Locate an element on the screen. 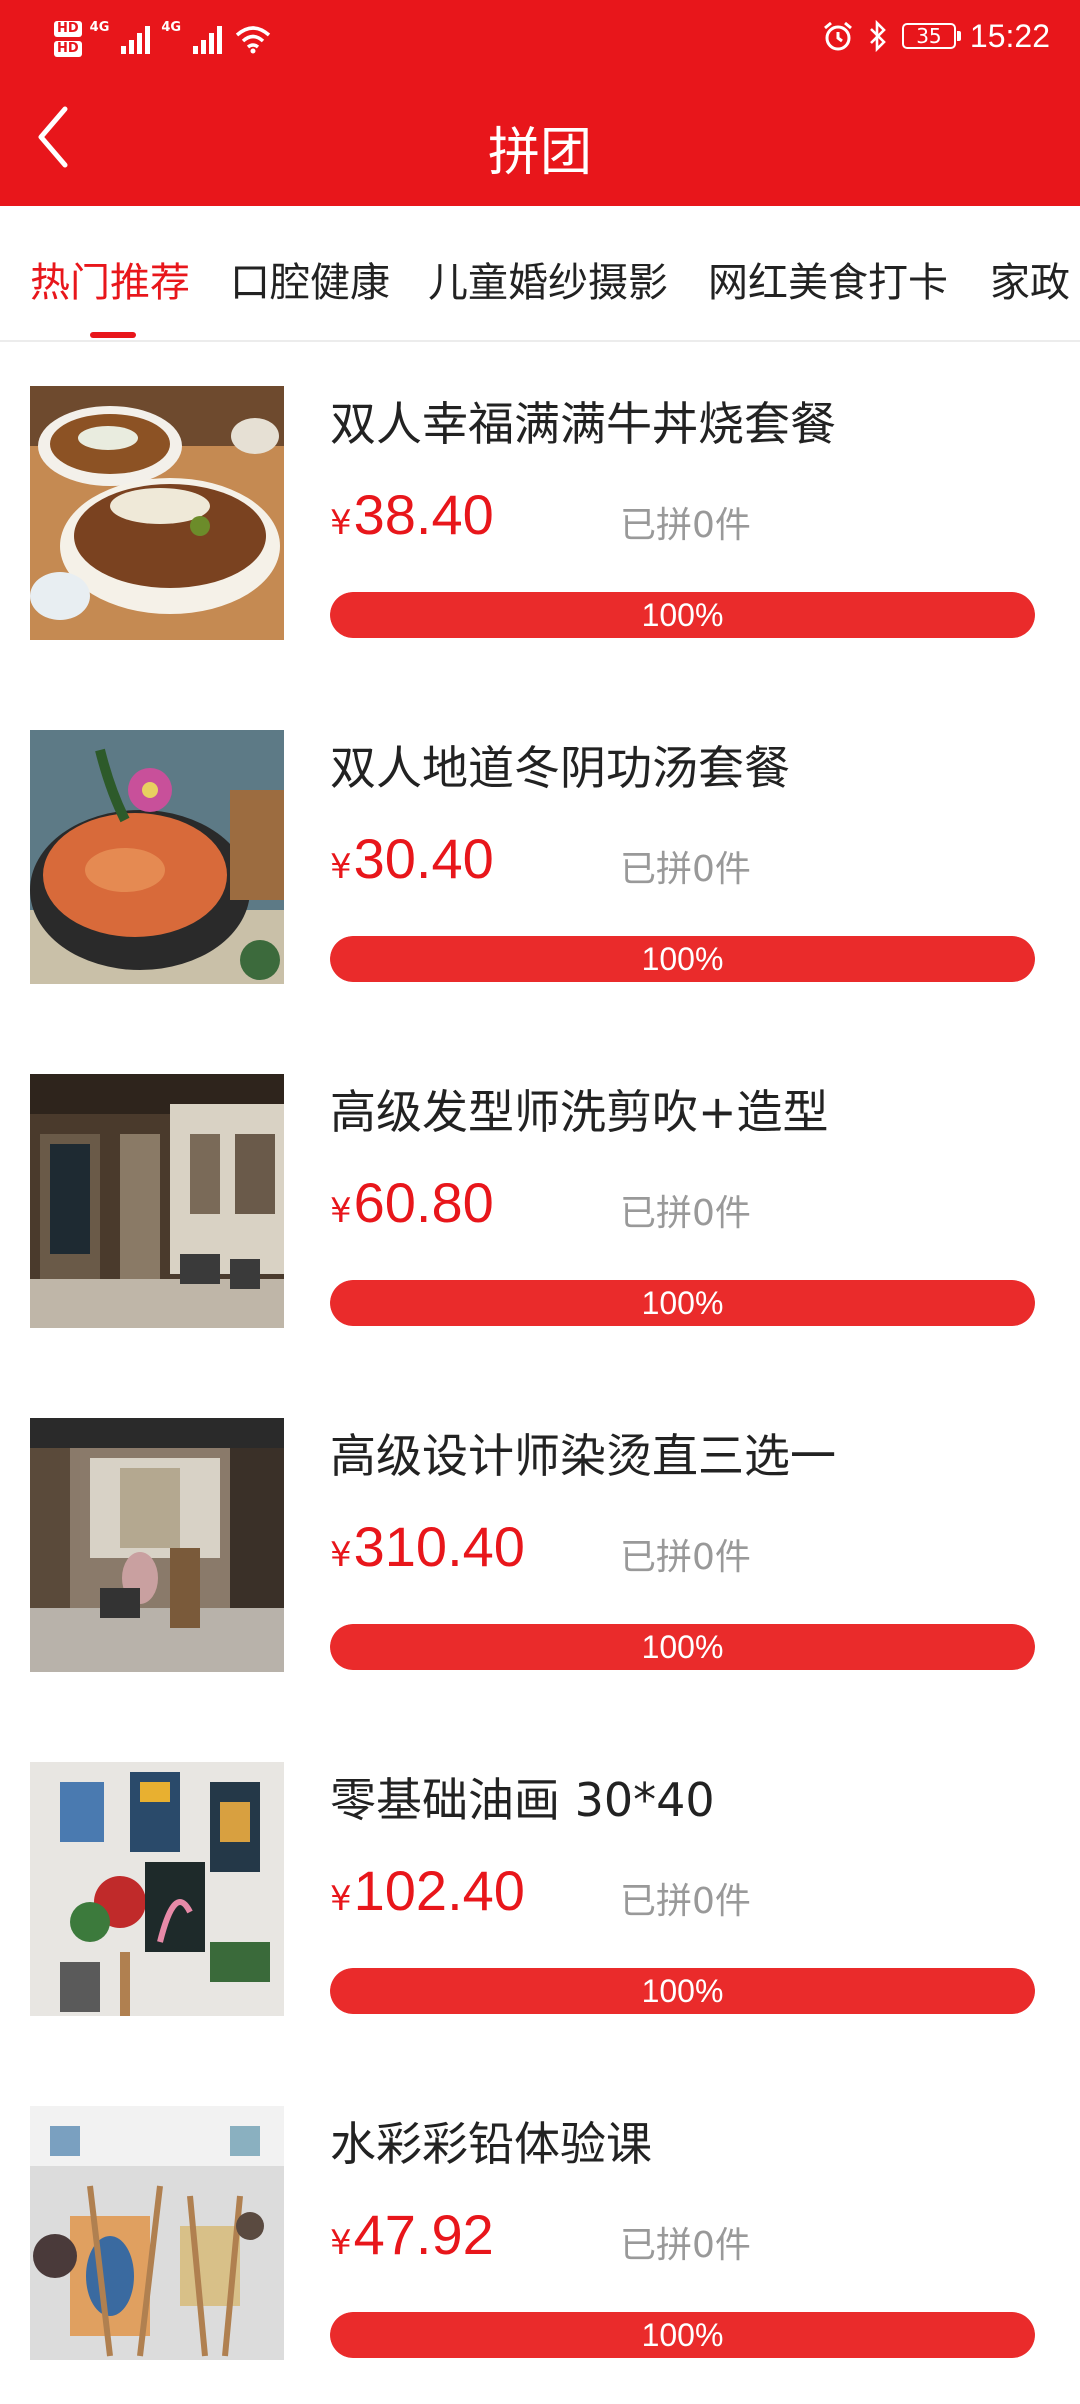  signal-1-label: 4G is located at coordinates (99, 27).